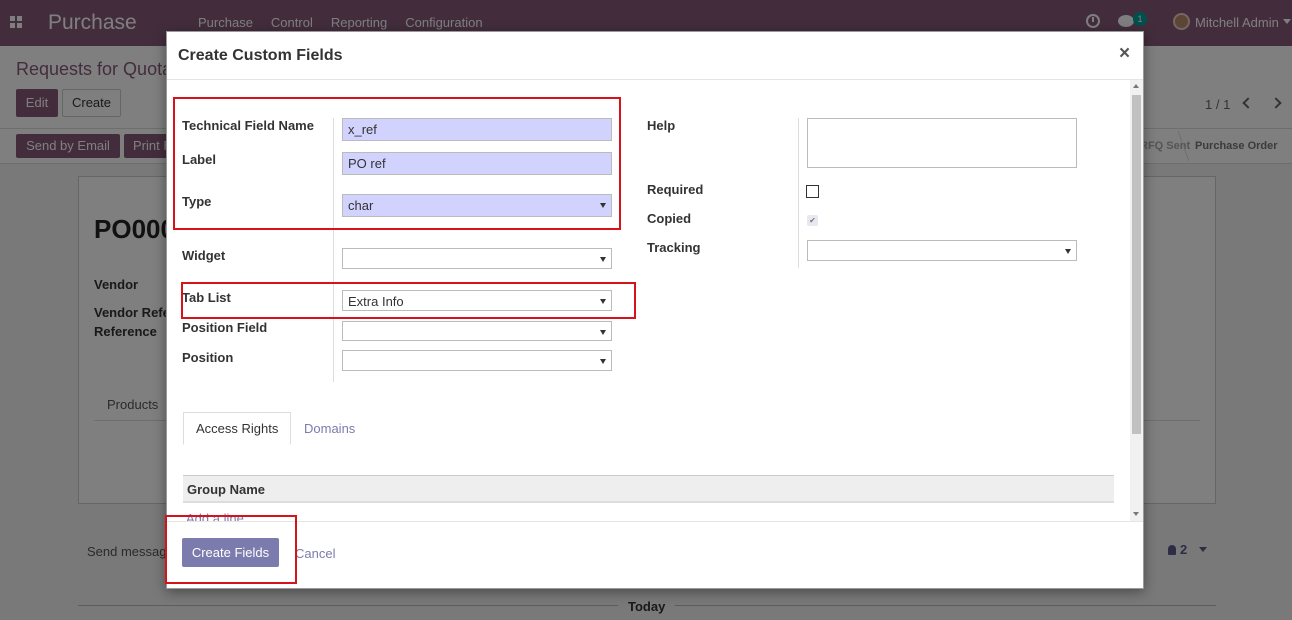  Describe the element at coordinates (603, 259) in the screenshot. I see `widget-dropdown-icon` at that location.